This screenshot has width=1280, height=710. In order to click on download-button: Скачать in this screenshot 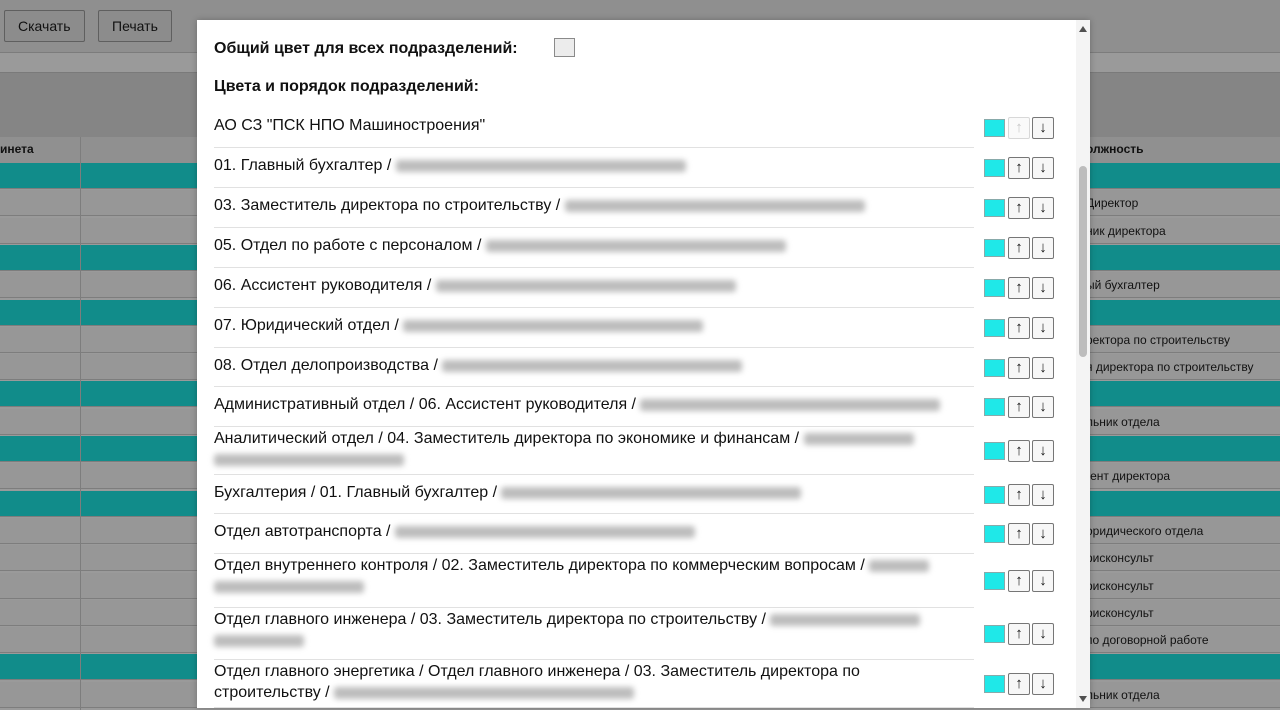, I will do `click(44, 26)`.